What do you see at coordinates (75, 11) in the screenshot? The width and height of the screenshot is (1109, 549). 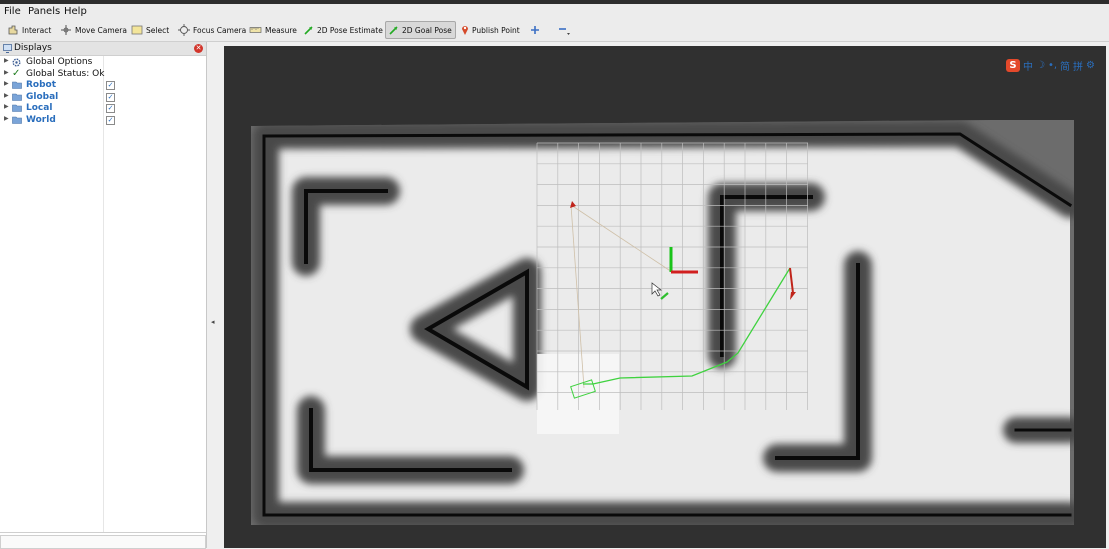 I see `menu-help: Help` at bounding box center [75, 11].